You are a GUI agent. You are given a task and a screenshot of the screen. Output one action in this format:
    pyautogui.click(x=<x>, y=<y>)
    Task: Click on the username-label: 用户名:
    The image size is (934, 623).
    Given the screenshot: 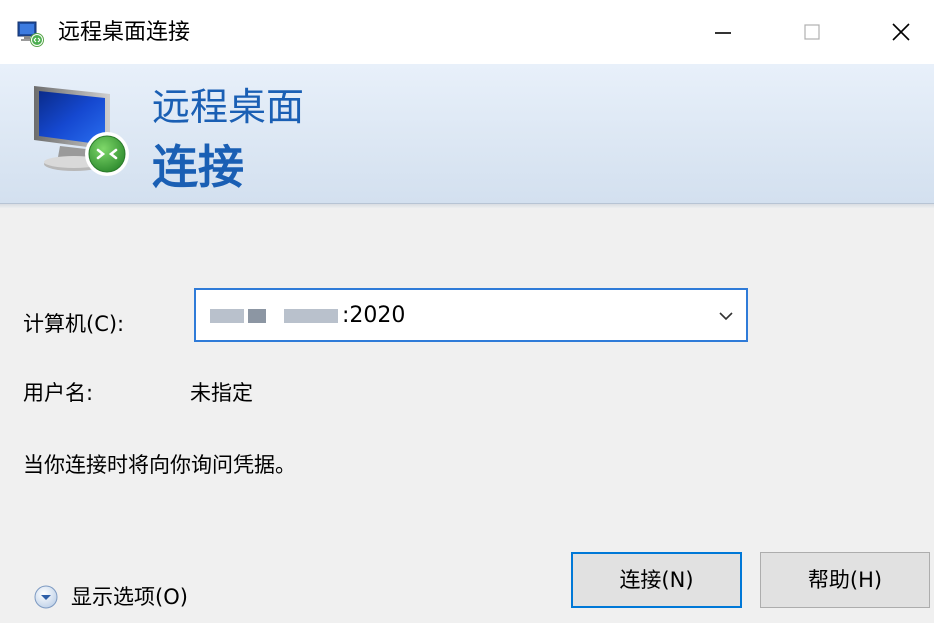 What is the action you would take?
    pyautogui.click(x=58, y=393)
    